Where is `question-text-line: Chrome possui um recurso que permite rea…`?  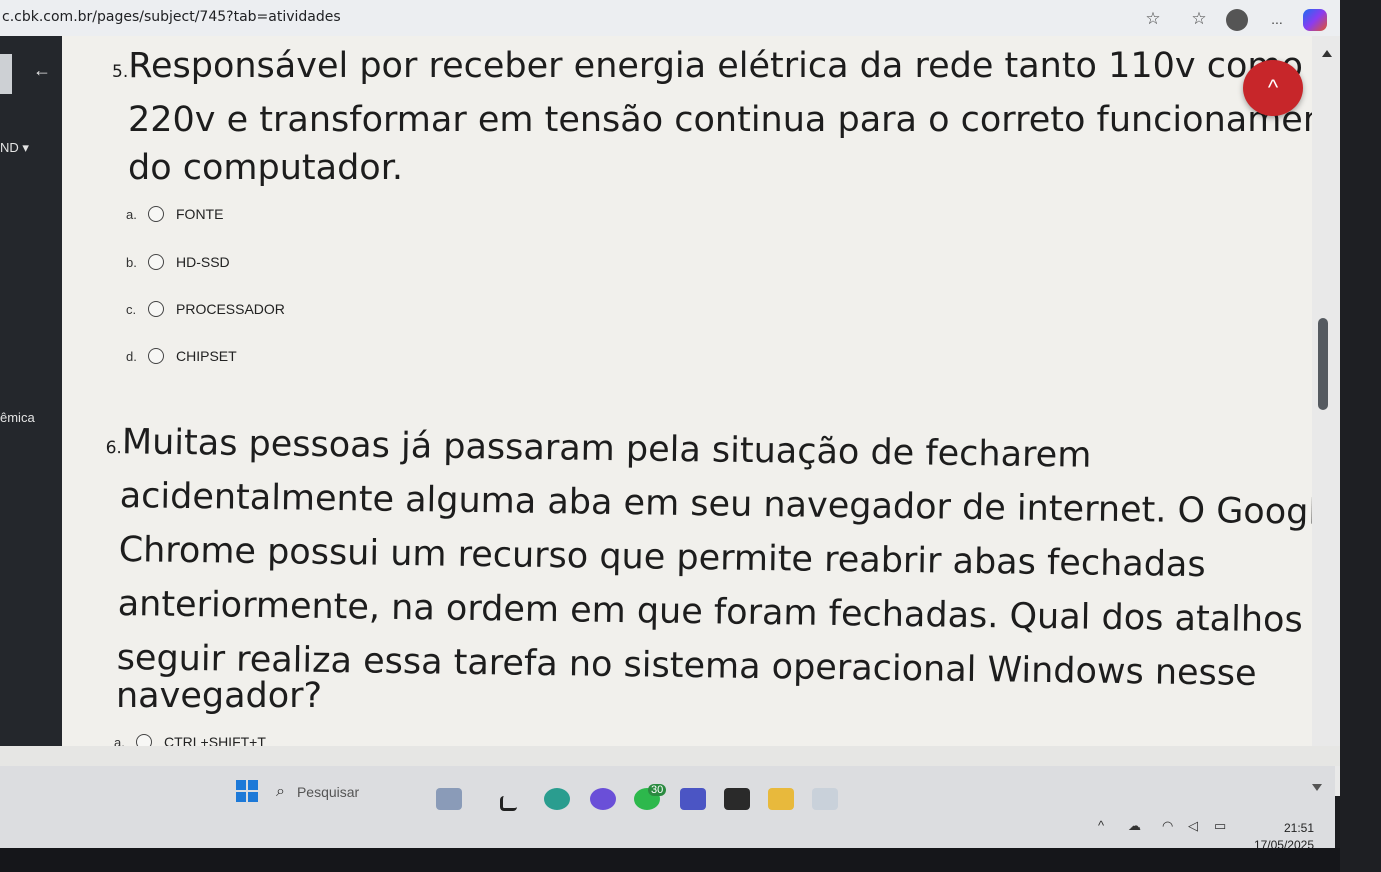
question-text-line: Chrome possui um recurso que permite rea… is located at coordinates (662, 558).